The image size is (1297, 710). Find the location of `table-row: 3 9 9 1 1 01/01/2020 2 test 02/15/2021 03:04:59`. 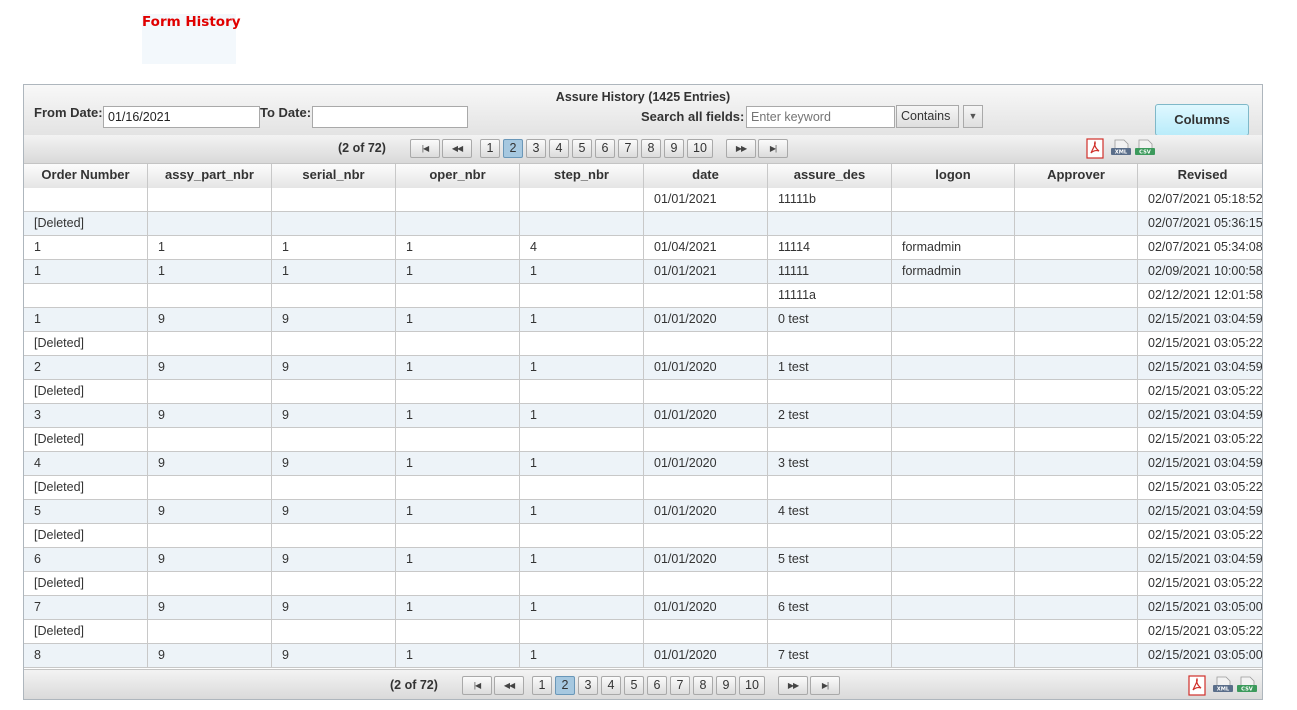

table-row: 3 9 9 1 1 01/01/2020 2 test 02/15/2021 03:04:59 is located at coordinates (643, 416).